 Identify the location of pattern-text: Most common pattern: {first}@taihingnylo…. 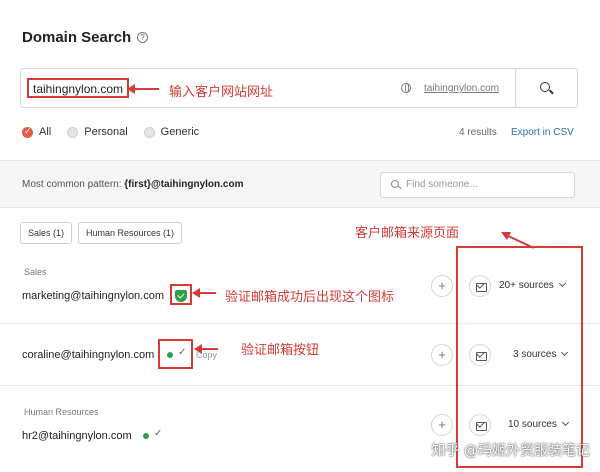
(132, 184).